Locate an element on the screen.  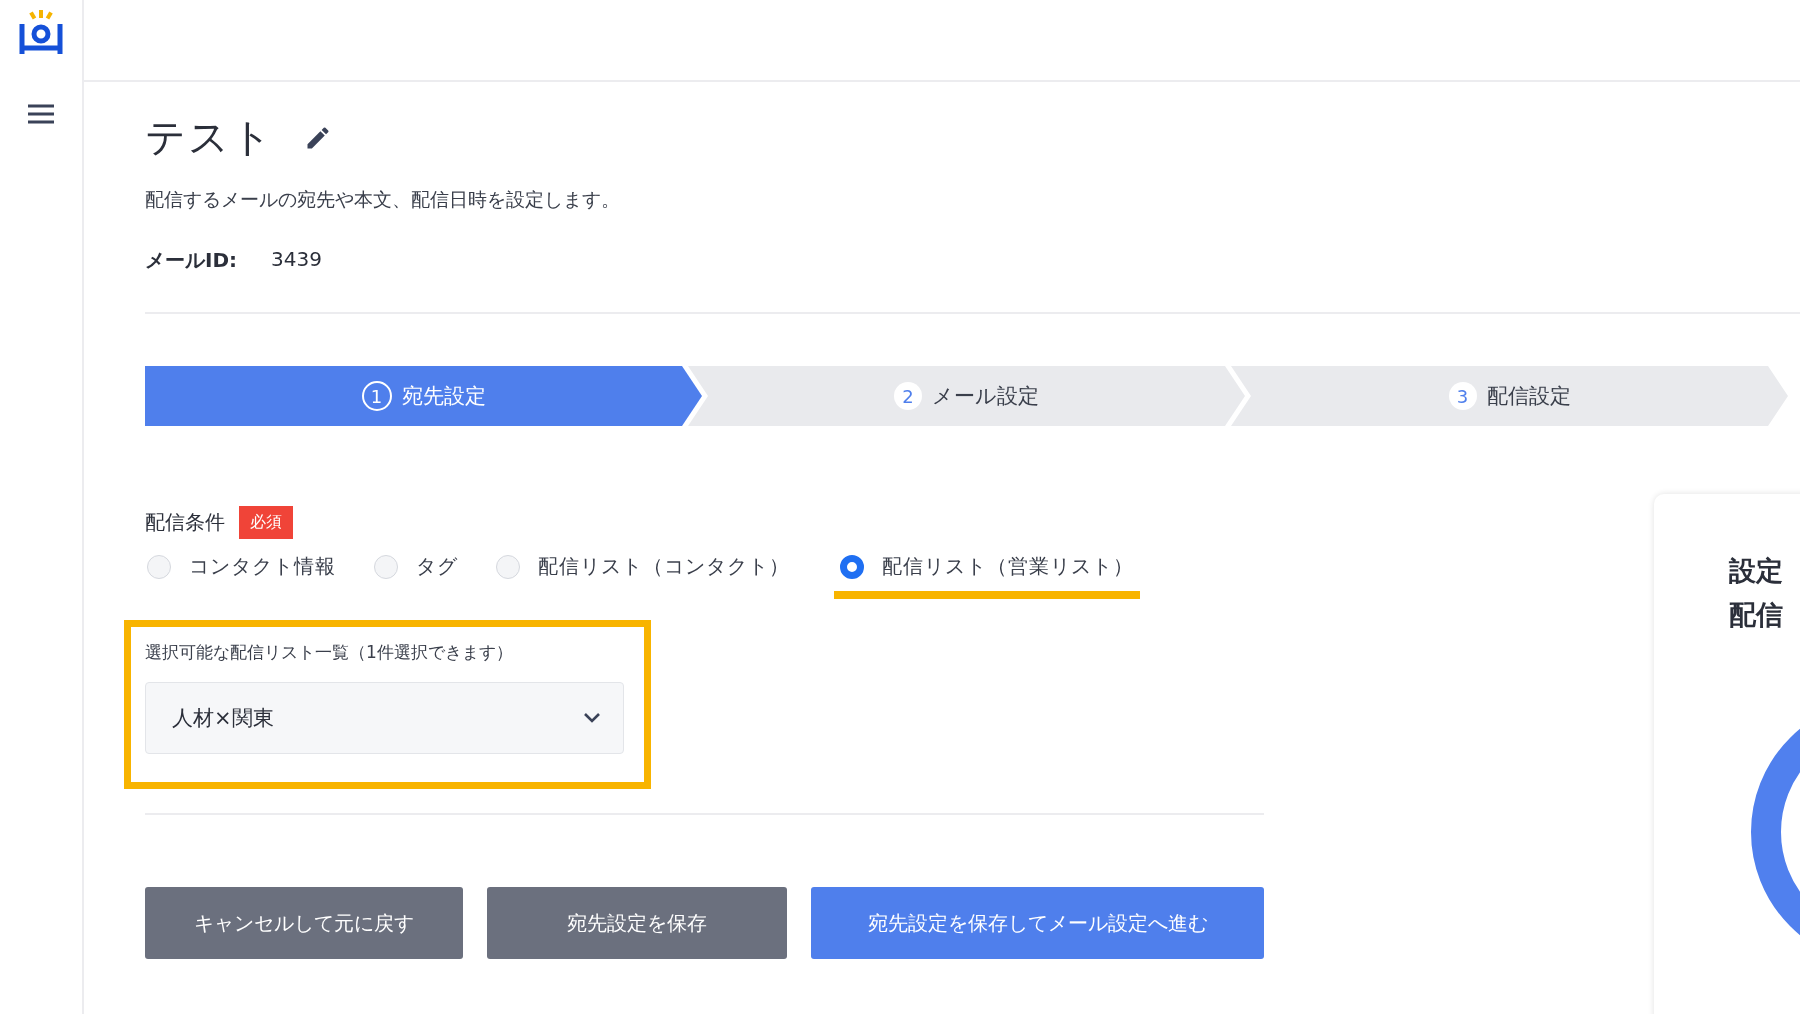
required-badge: 必須 is located at coordinates (266, 522).